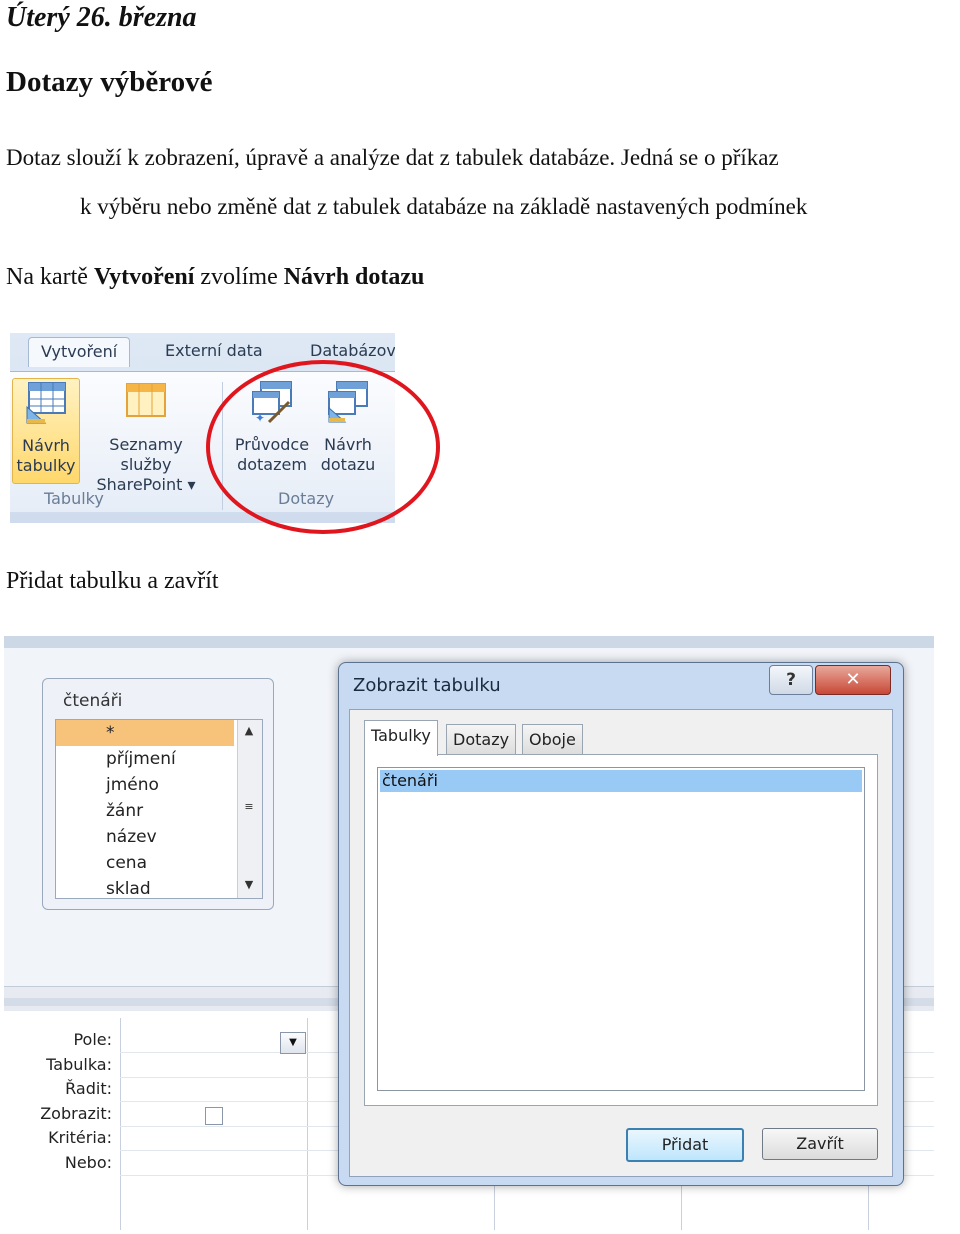  Describe the element at coordinates (791, 680) in the screenshot. I see `help-button: ?` at that location.